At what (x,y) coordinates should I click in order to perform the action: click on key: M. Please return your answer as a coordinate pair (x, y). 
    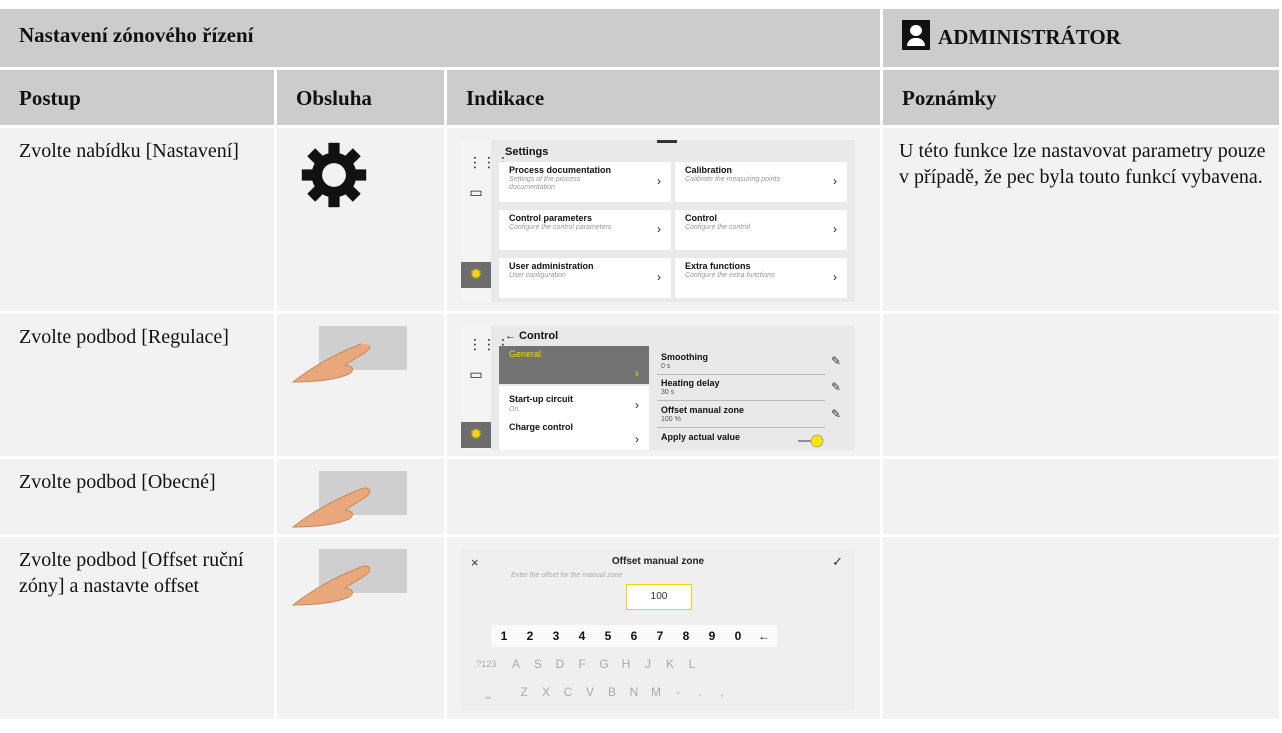
    Looking at the image, I should click on (656, 692).